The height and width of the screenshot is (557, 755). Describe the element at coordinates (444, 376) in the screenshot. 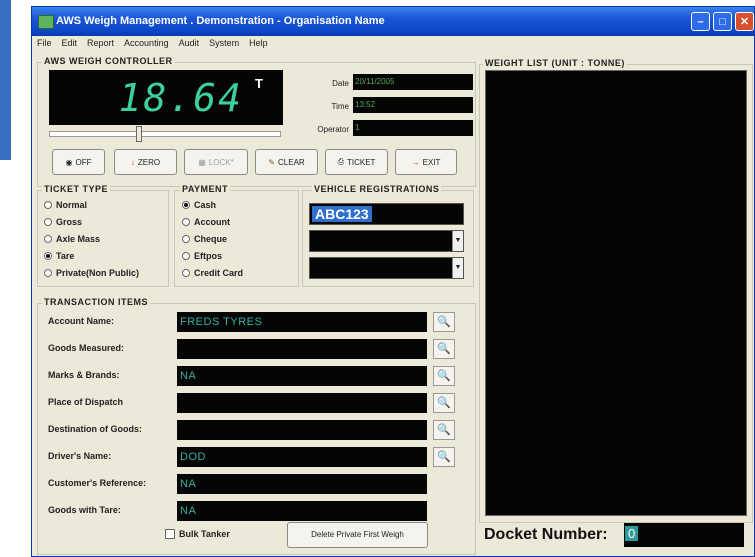

I see `marks-brands-search-icon: 🔍` at that location.